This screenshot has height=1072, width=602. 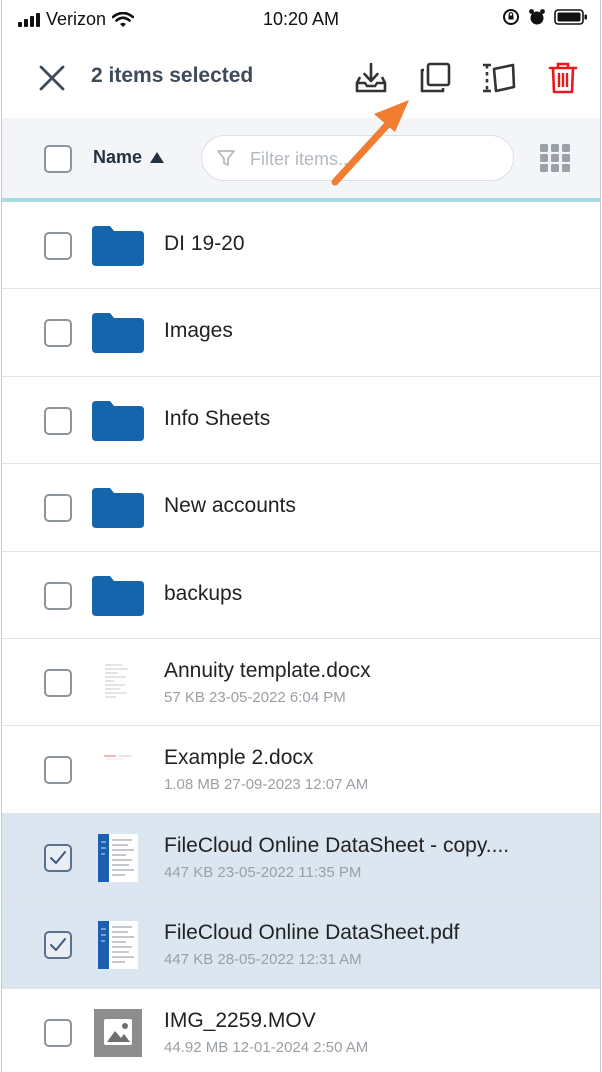 What do you see at coordinates (301, 595) in the screenshot?
I see `list-item: backups` at bounding box center [301, 595].